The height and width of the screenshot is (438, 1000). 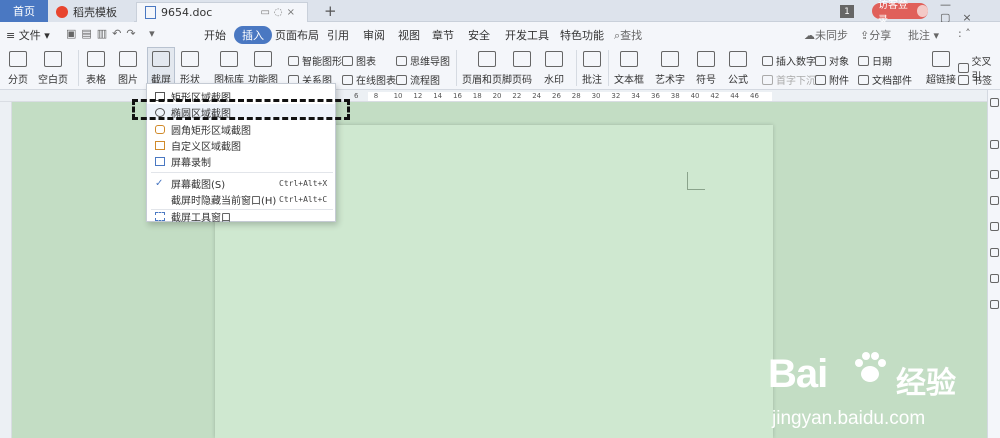 I want to click on picture-button: 图片, so click(x=128, y=68).